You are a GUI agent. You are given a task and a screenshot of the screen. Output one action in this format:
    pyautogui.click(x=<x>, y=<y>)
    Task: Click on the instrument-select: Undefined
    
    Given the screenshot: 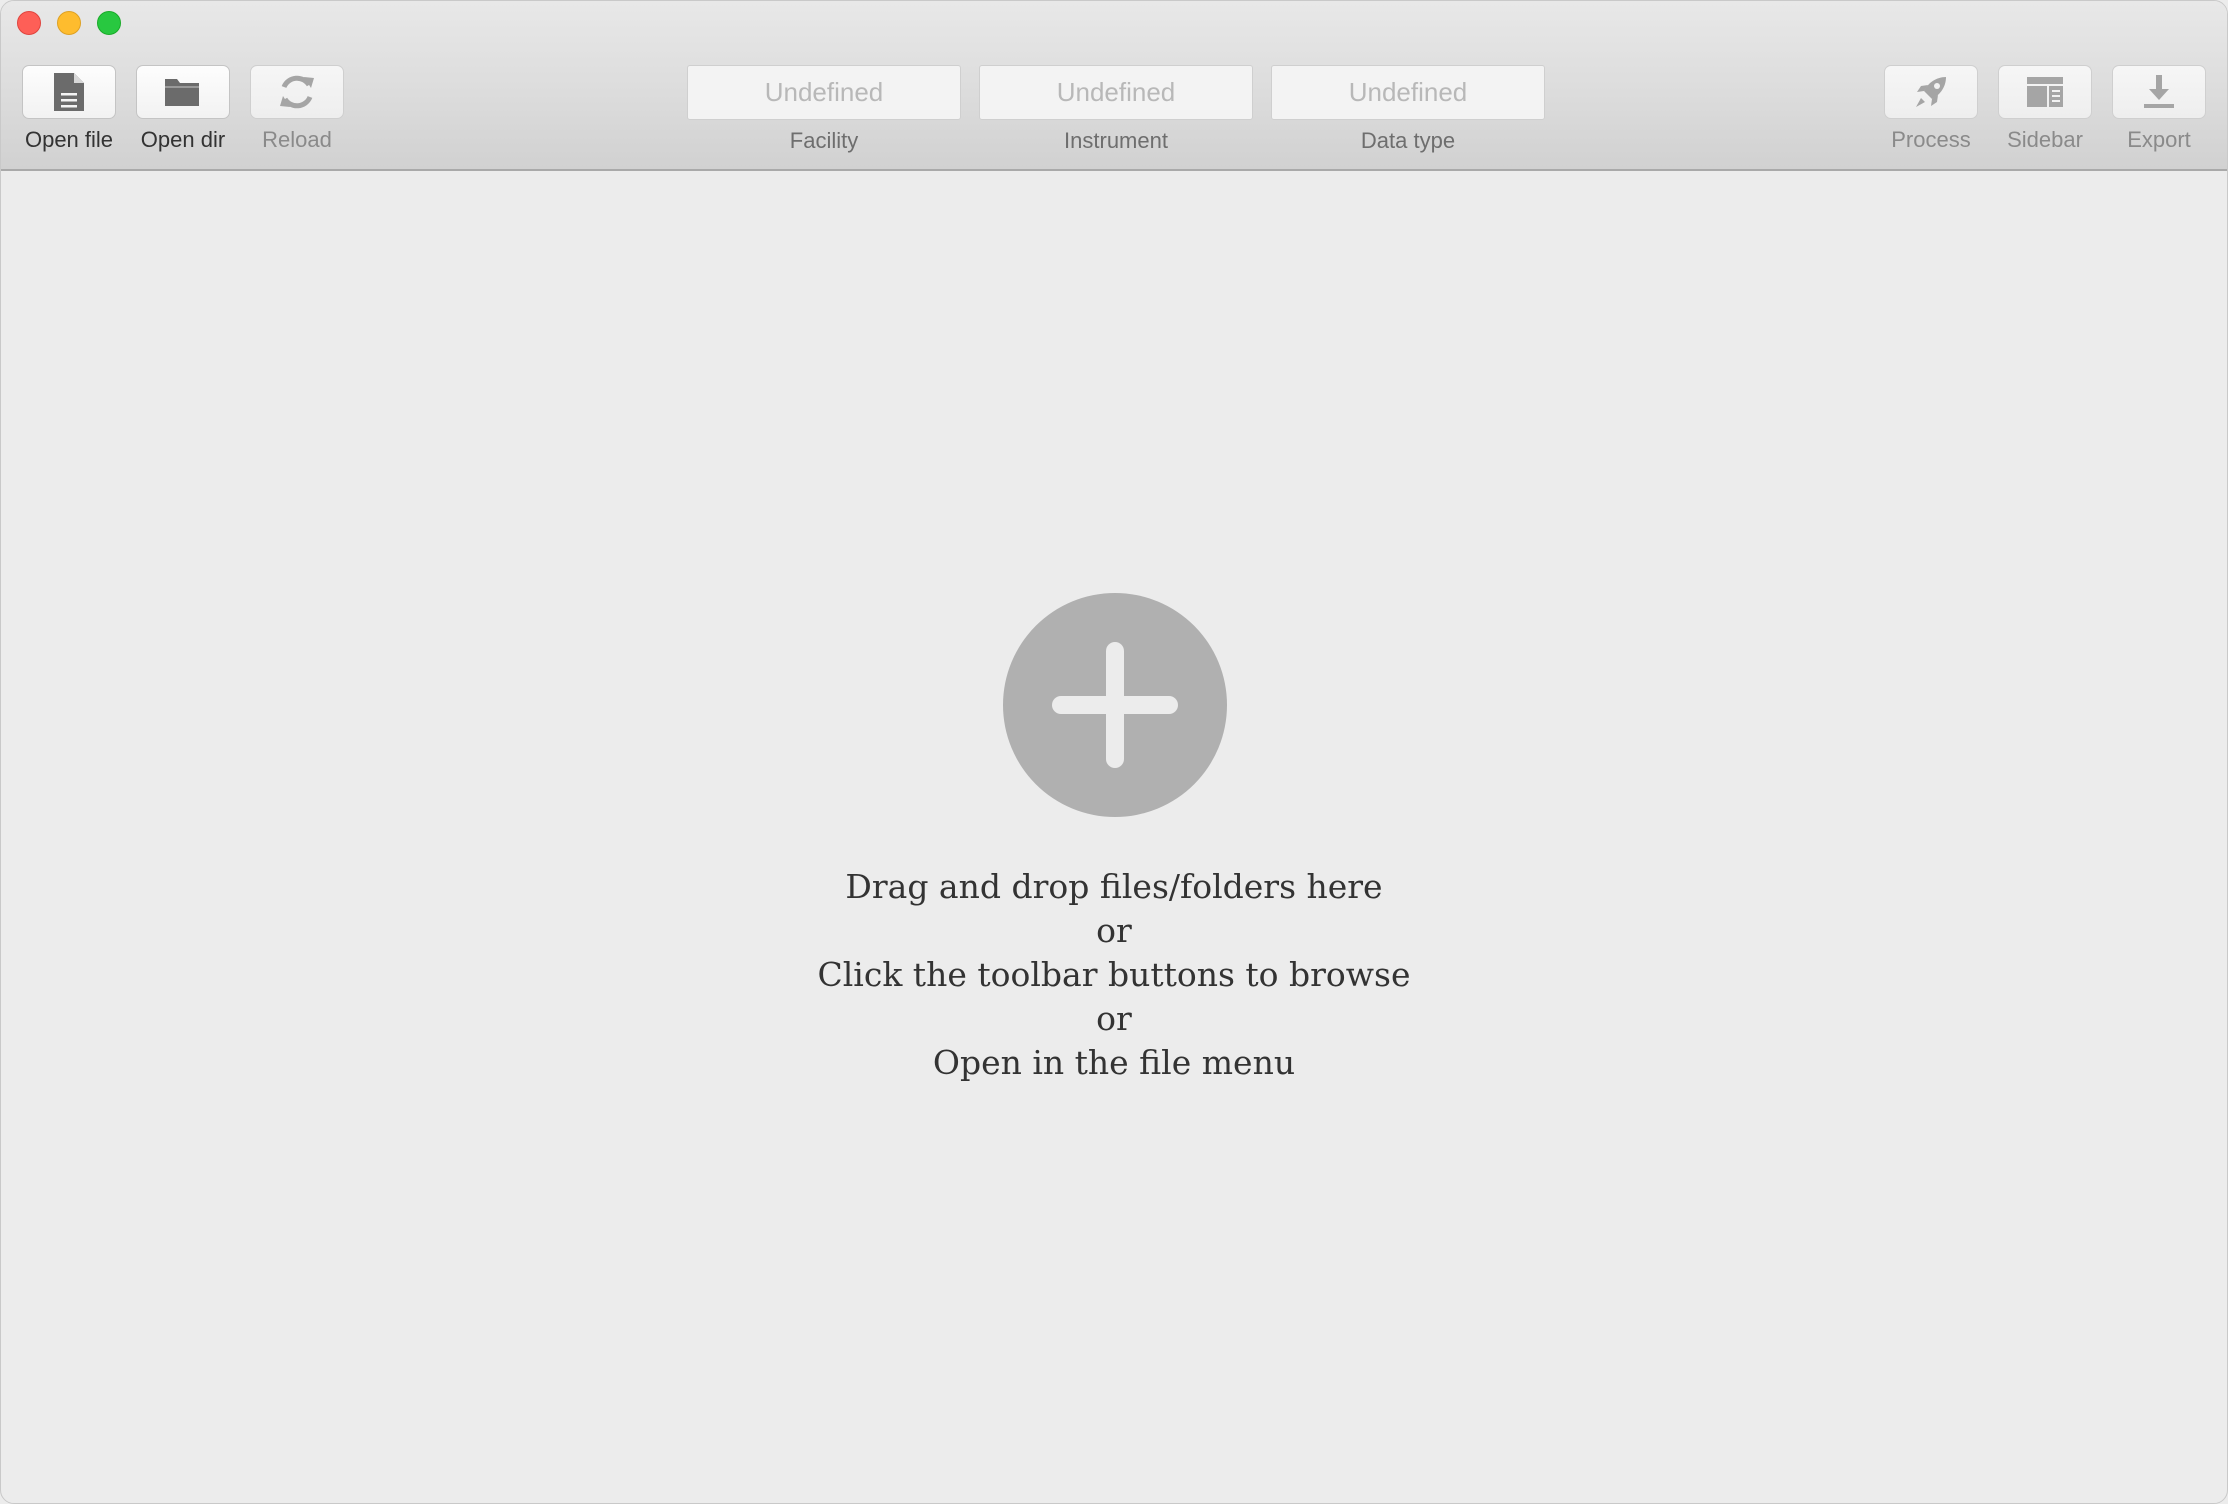 What is the action you would take?
    pyautogui.click(x=1116, y=92)
    